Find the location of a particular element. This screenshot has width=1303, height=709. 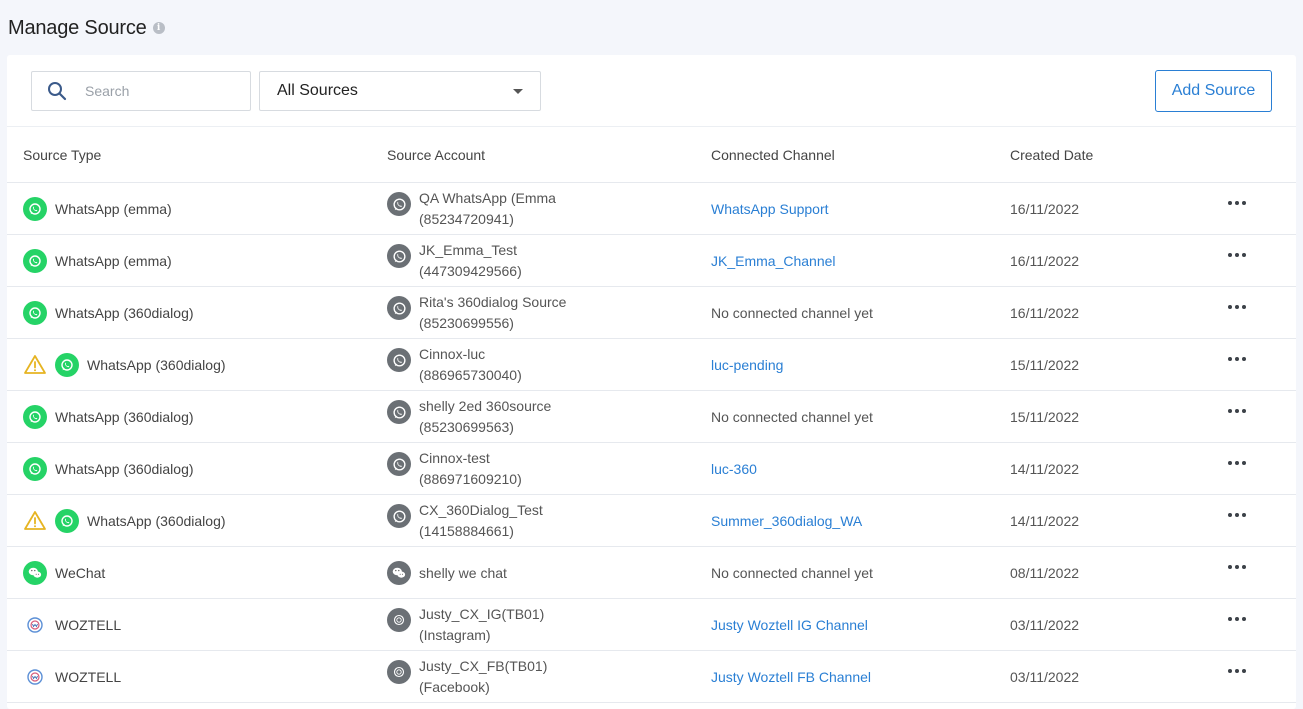

created-date: 14/11/2022 is located at coordinates (1045, 521).